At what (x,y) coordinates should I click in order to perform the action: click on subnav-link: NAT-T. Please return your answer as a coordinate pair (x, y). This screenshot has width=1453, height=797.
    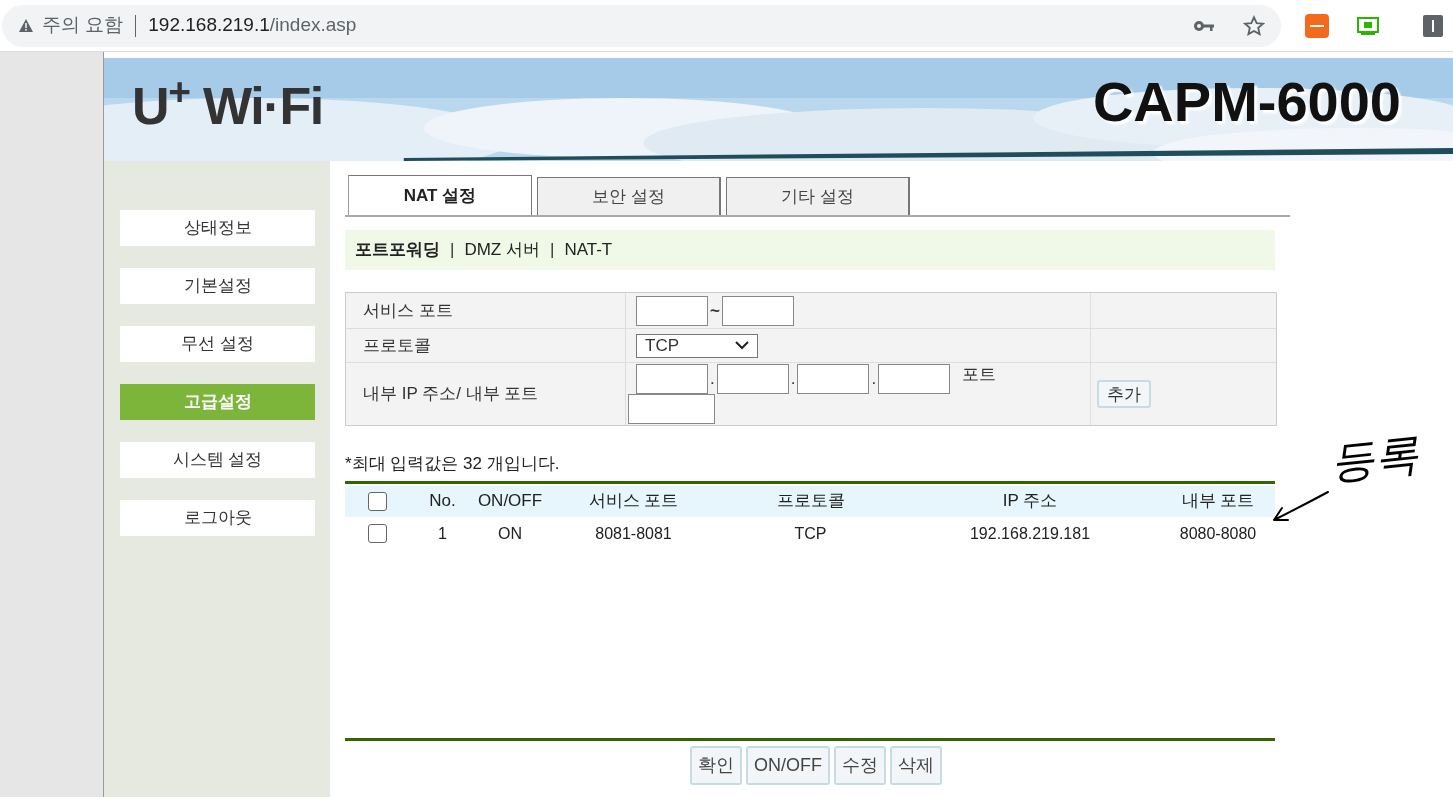
    Looking at the image, I should click on (588, 250).